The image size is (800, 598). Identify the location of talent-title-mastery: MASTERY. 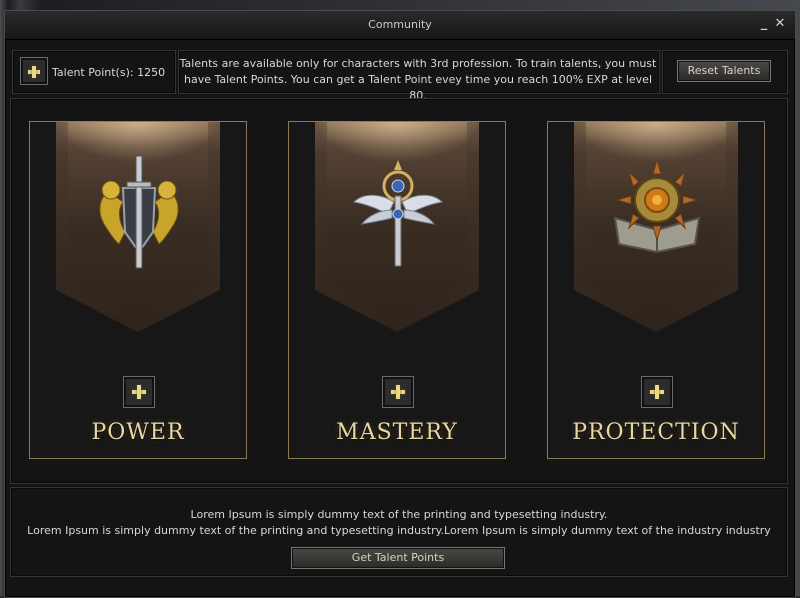
(397, 432).